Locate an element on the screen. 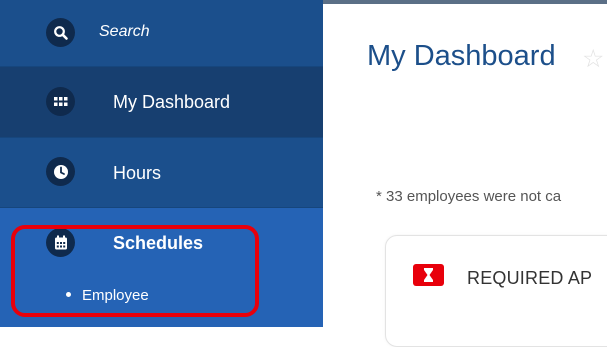  sidebar-item-label: Hours is located at coordinates (137, 173).